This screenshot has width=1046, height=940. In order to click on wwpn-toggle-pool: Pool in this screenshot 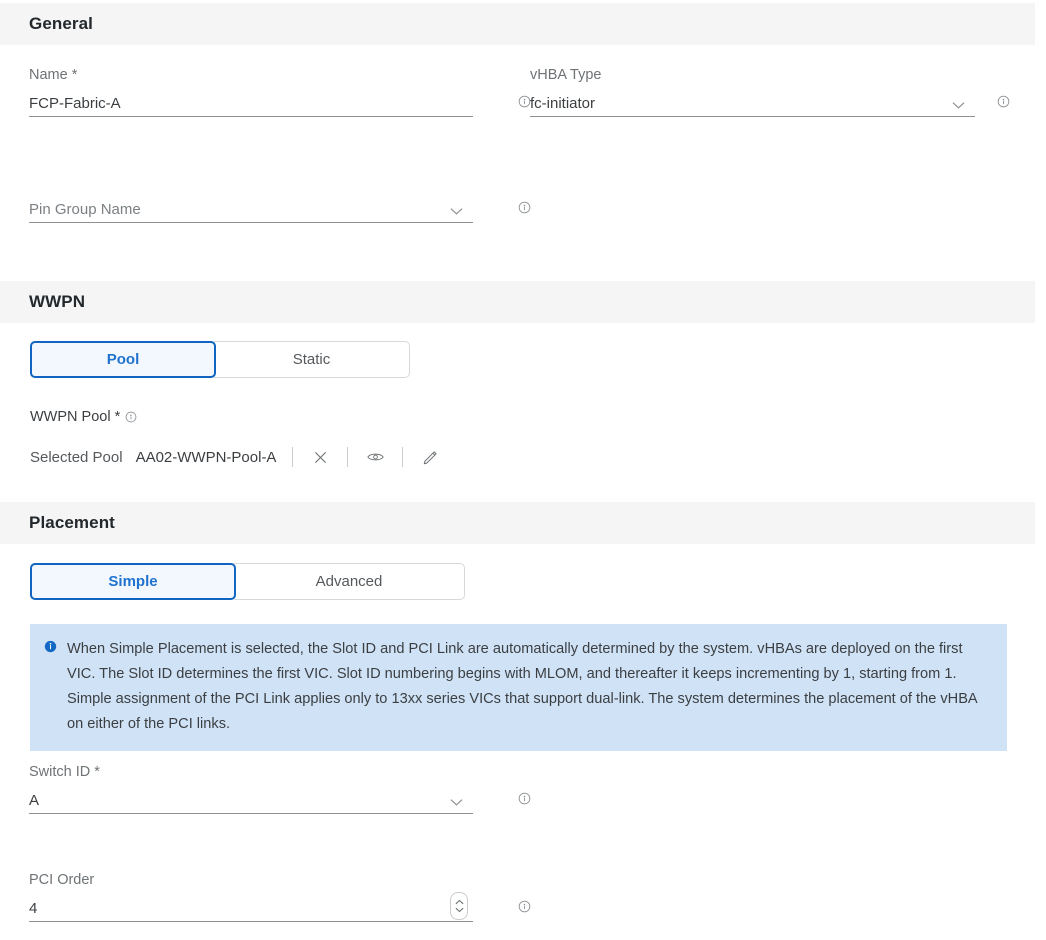, I will do `click(123, 359)`.